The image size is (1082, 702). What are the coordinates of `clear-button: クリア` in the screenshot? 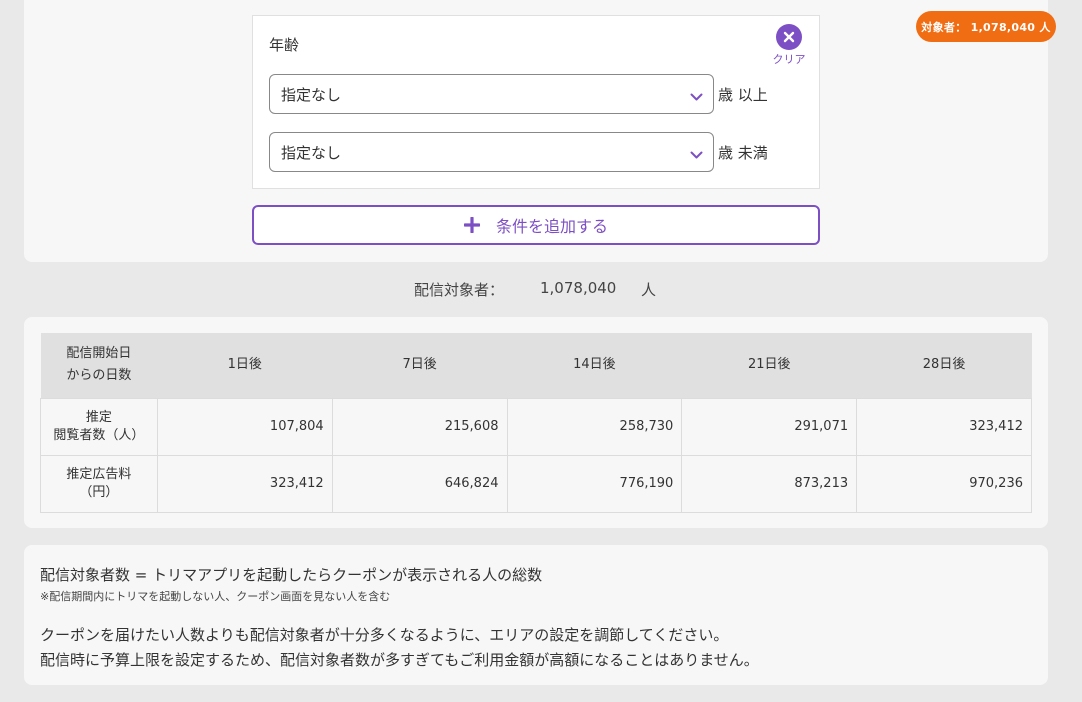 It's located at (789, 45).